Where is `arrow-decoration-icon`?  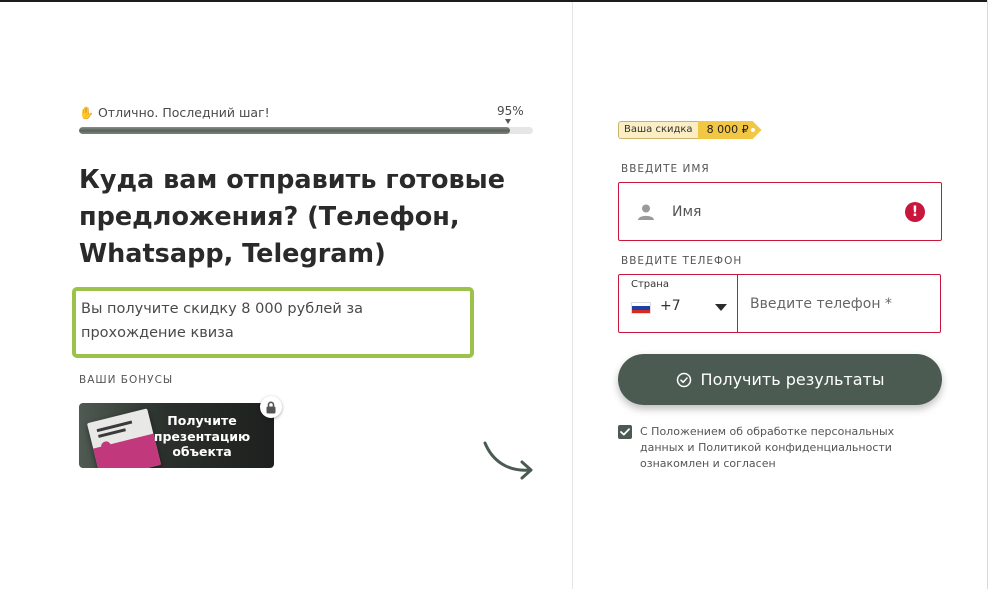 arrow-decoration-icon is located at coordinates (508, 460).